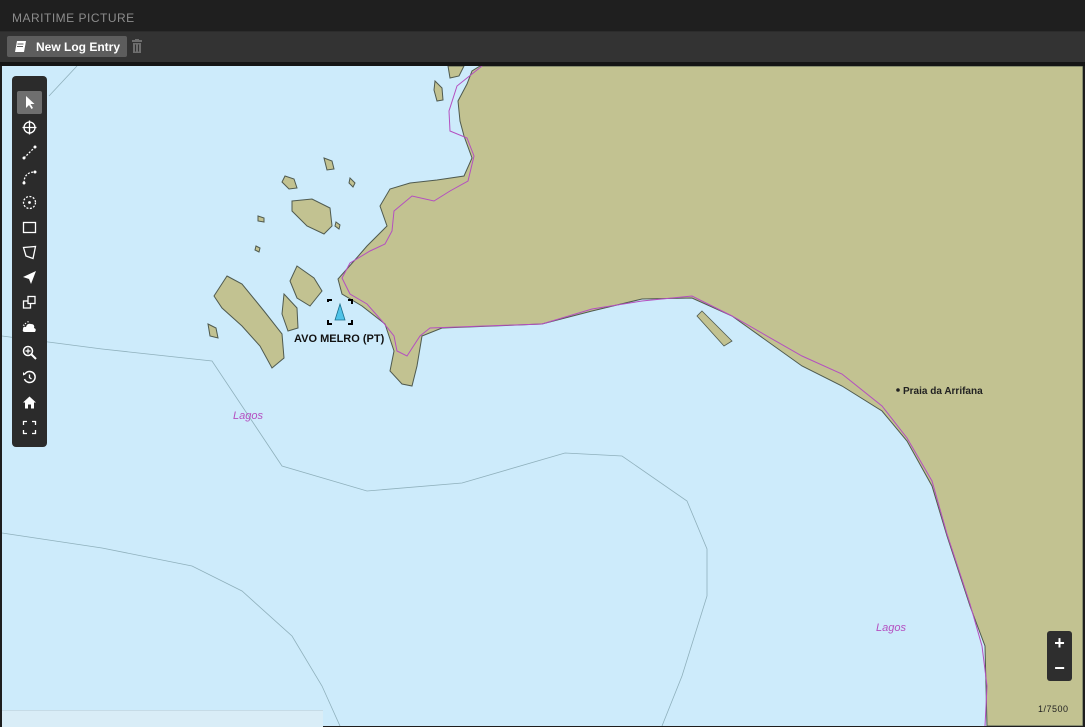  Describe the element at coordinates (137, 46) in the screenshot. I see `trash-icon` at that location.